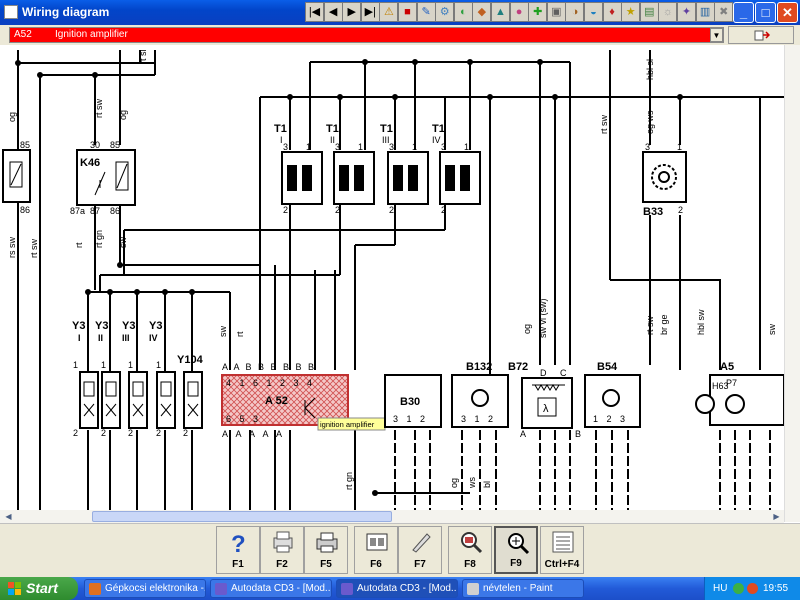 Image resolution: width=800 pixels, height=600 pixels. What do you see at coordinates (282, 564) in the screenshot?
I see `fkey-label: F2` at bounding box center [282, 564].